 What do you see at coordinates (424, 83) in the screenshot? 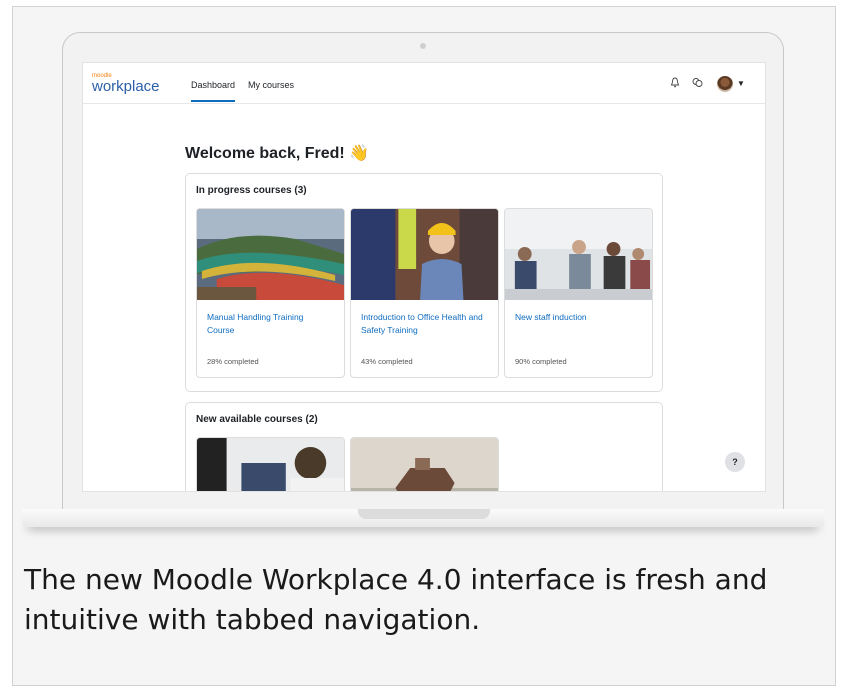
I see `top-navbar: moodle workplace Dashboard My courses ▼` at bounding box center [424, 83].